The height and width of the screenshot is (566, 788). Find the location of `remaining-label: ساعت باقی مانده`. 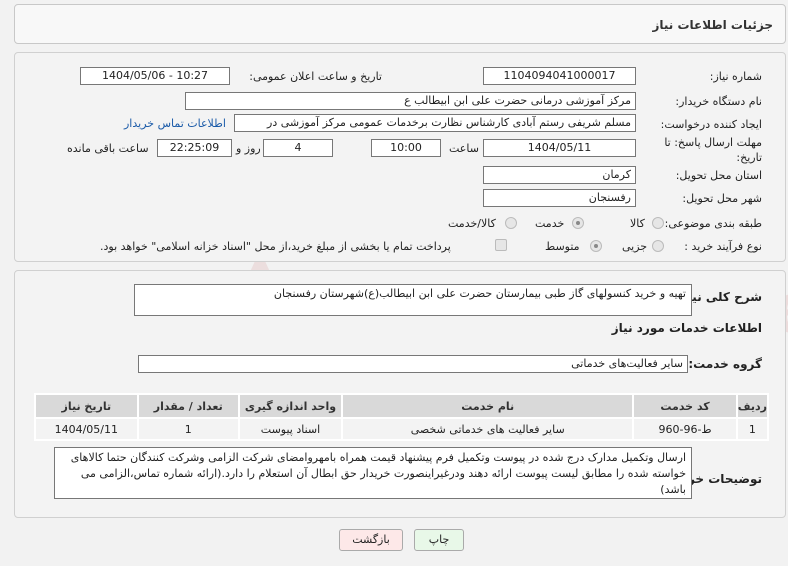

remaining-label: ساعت باقی مانده is located at coordinates (108, 148).